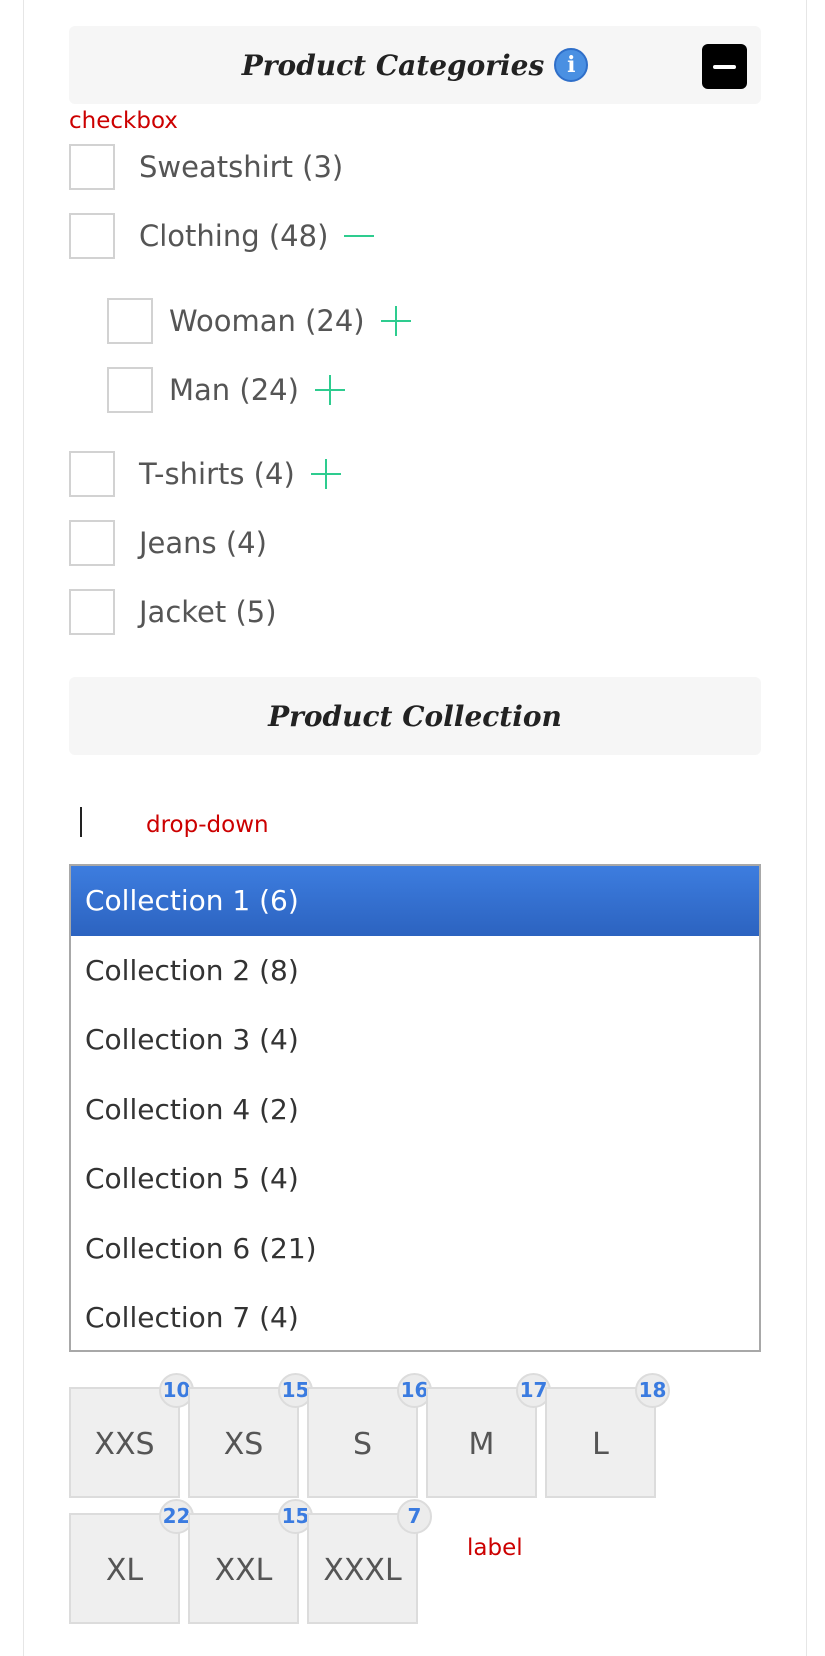 This screenshot has height=1656, width=825. I want to click on category-item: Jacket (5), so click(173, 612).